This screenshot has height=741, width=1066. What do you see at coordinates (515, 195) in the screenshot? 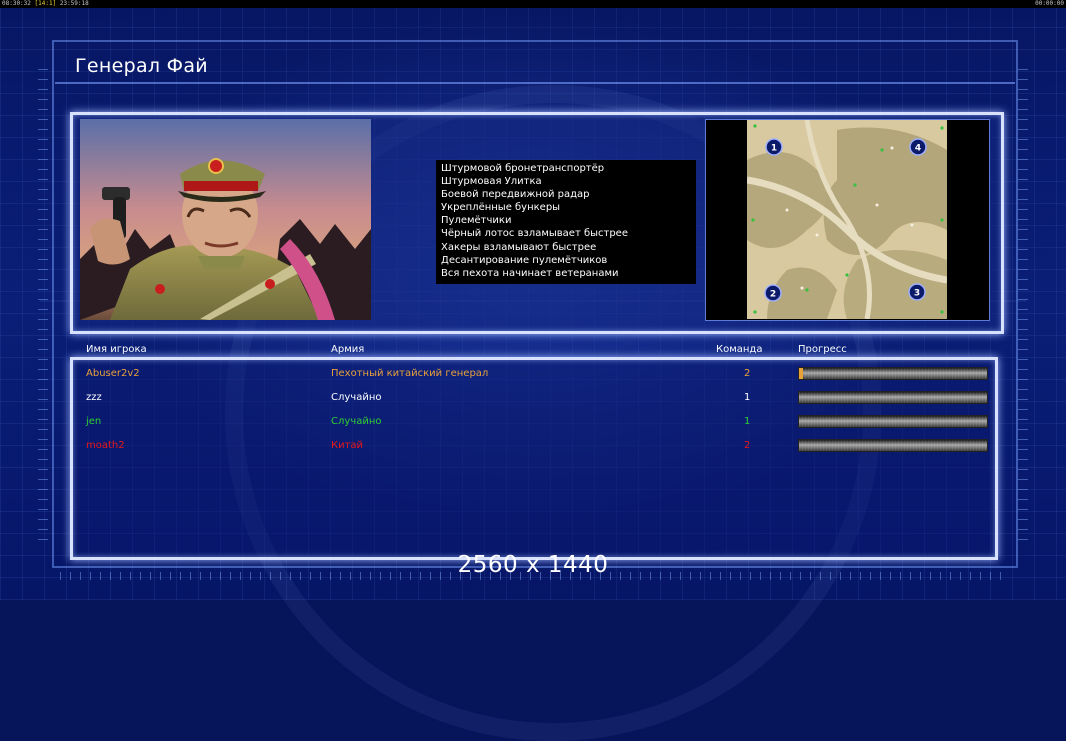
I see `bonus-item: Боевой передвижной радар` at bounding box center [515, 195].